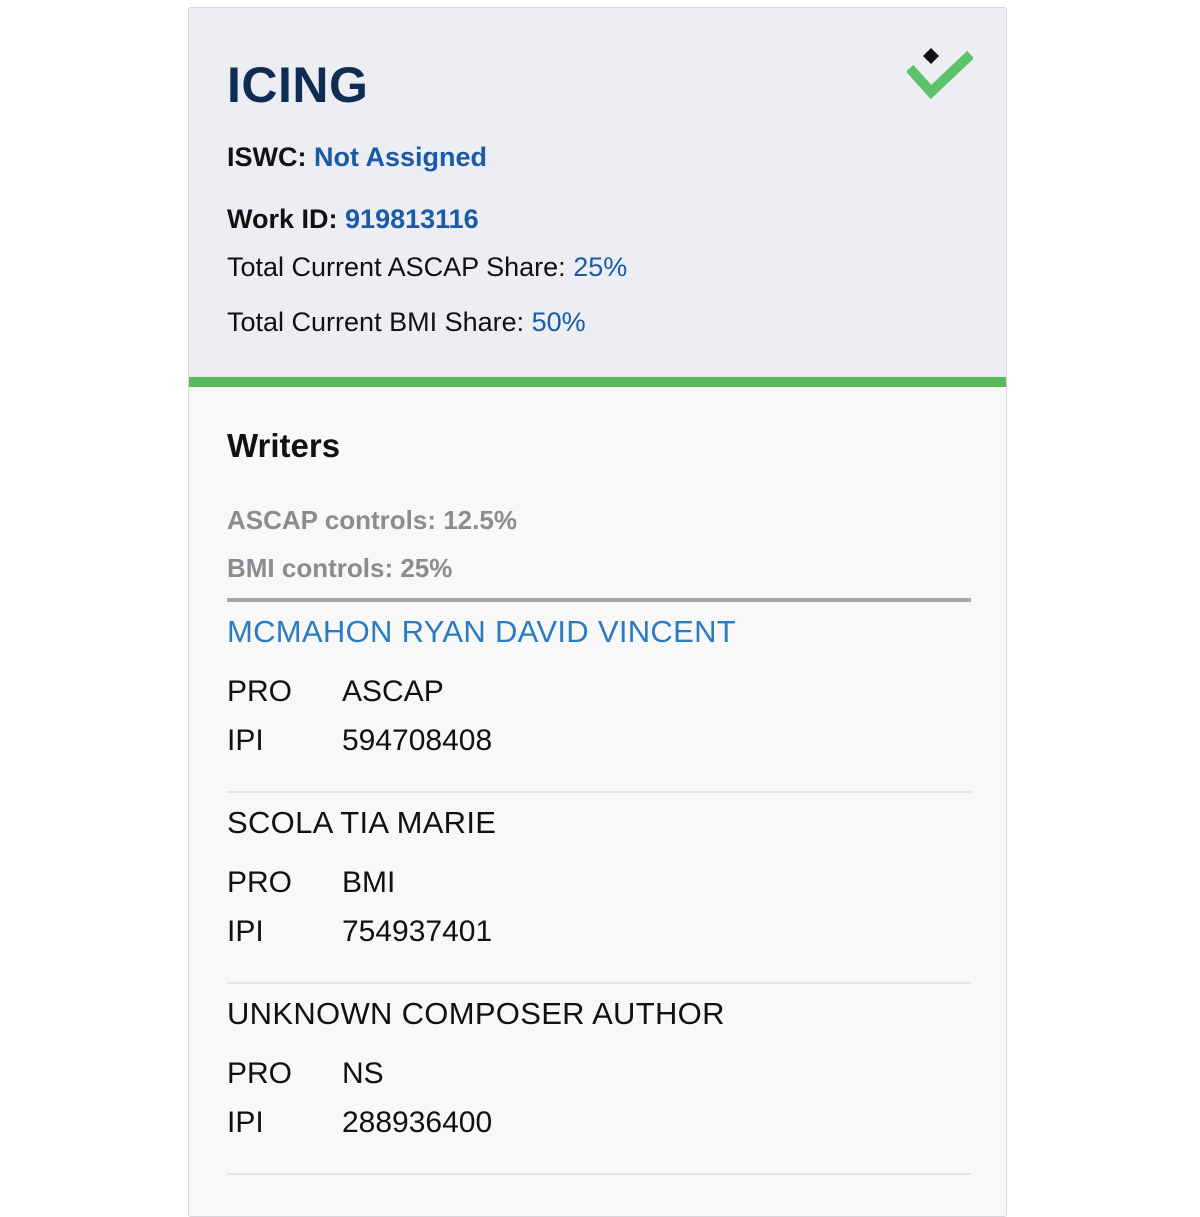  What do you see at coordinates (476, 1013) in the screenshot?
I see `writer-name: UNKNOWN COMPOSER AUTHOR` at bounding box center [476, 1013].